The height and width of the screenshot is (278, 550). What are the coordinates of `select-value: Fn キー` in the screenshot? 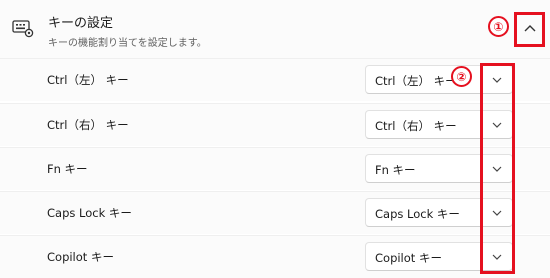 It's located at (395, 170).